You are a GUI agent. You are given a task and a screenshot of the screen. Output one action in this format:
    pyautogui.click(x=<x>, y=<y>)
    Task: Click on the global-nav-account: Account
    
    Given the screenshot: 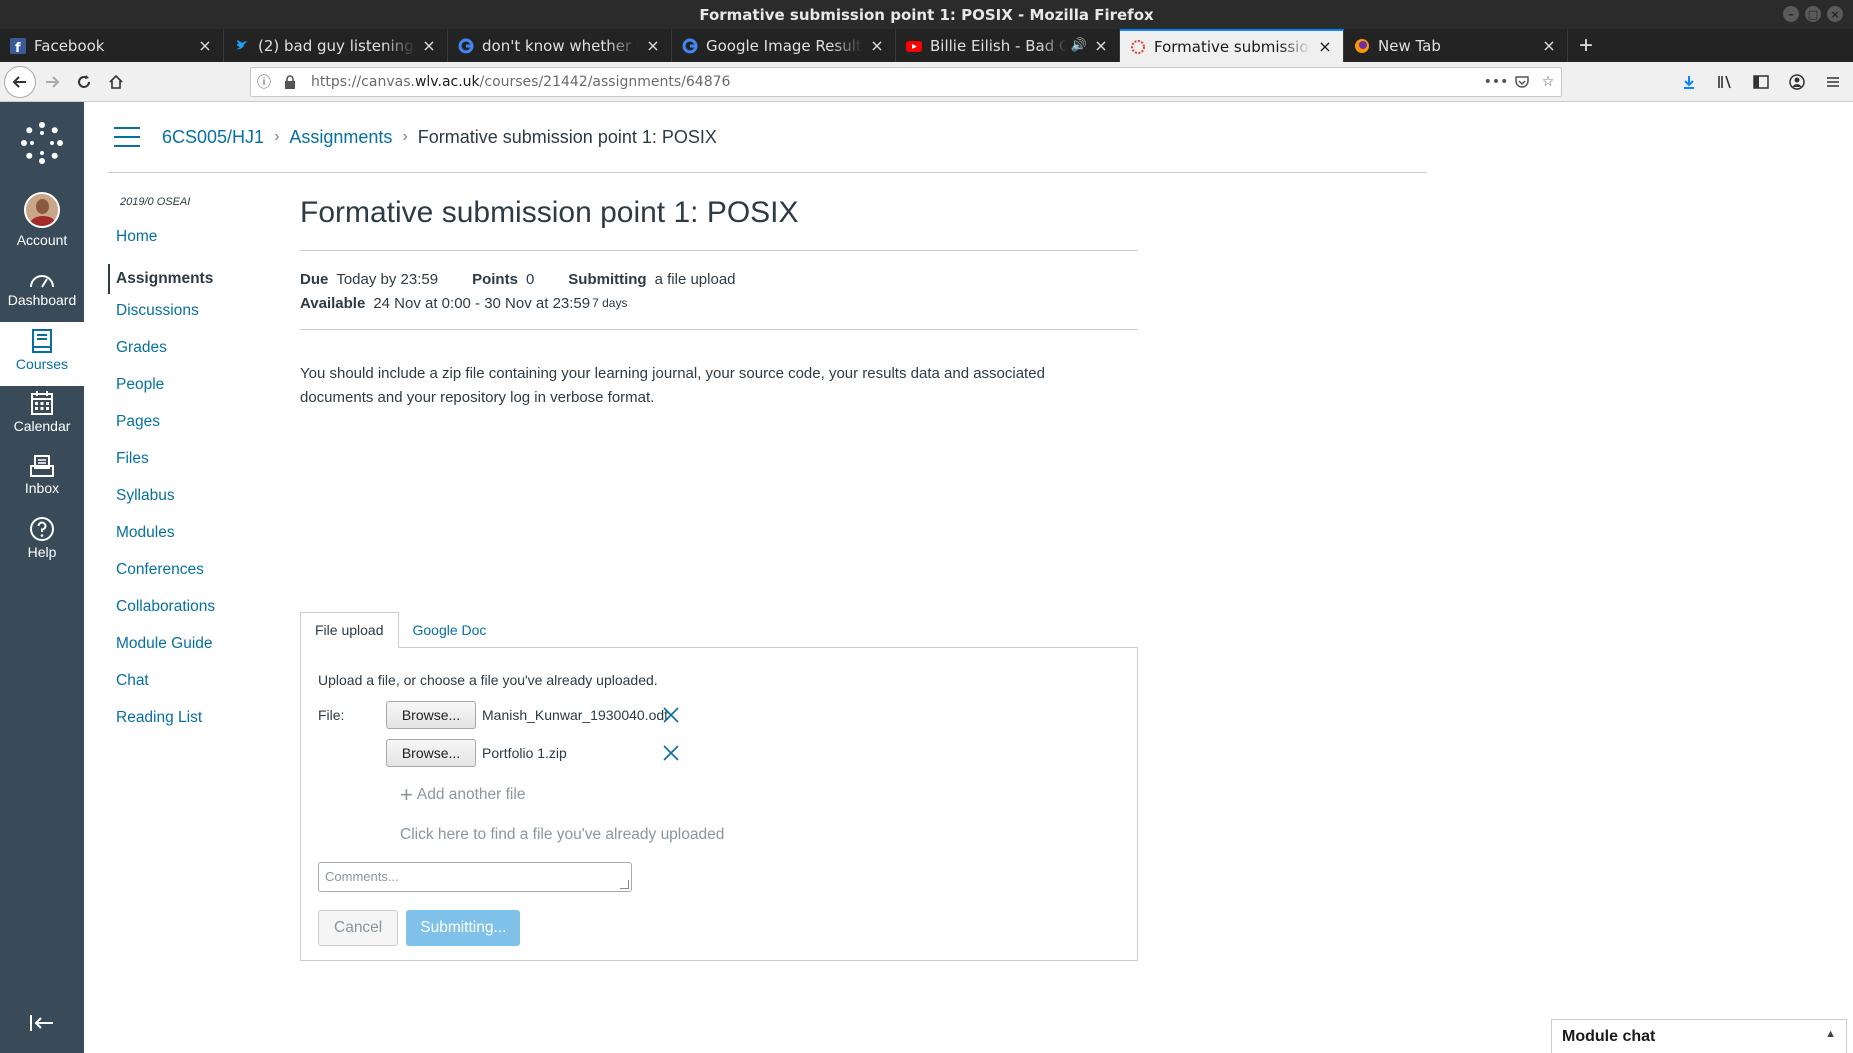 What is the action you would take?
    pyautogui.click(x=42, y=220)
    